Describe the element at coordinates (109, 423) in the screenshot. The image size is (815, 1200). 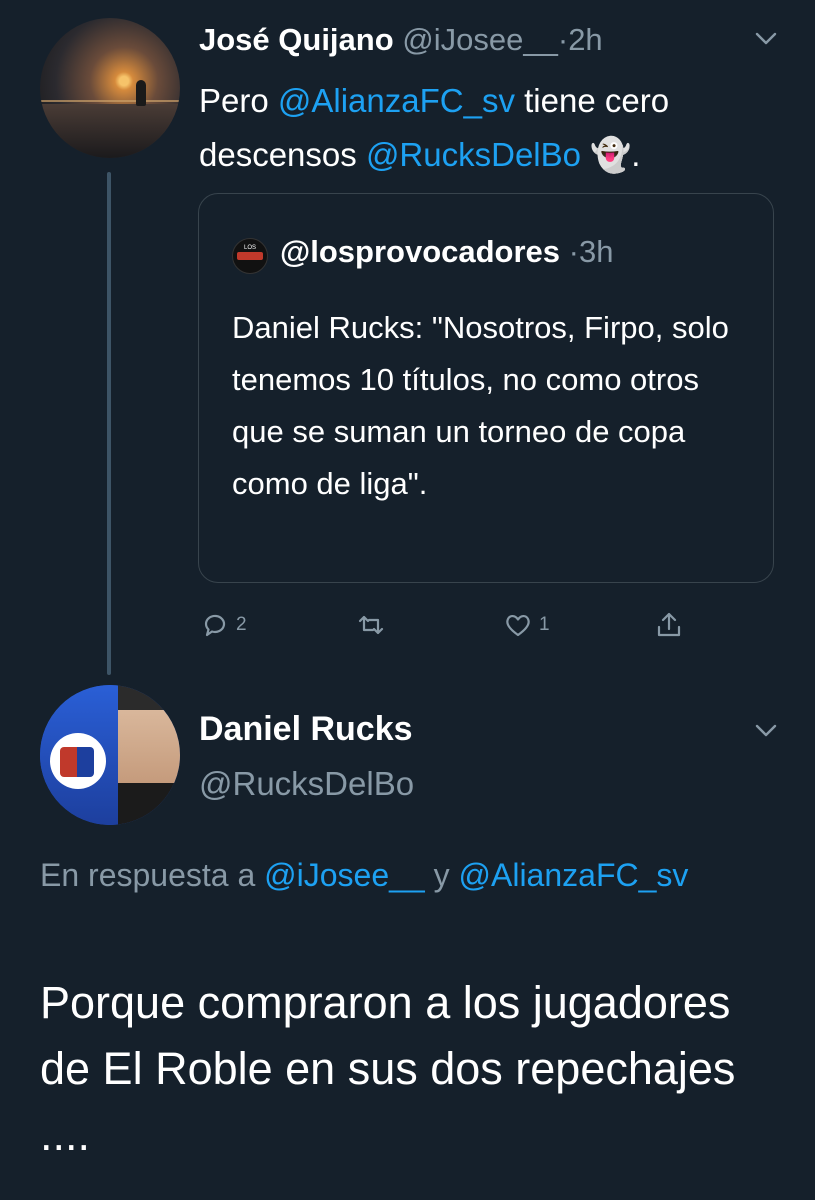
I see `thread-line` at that location.